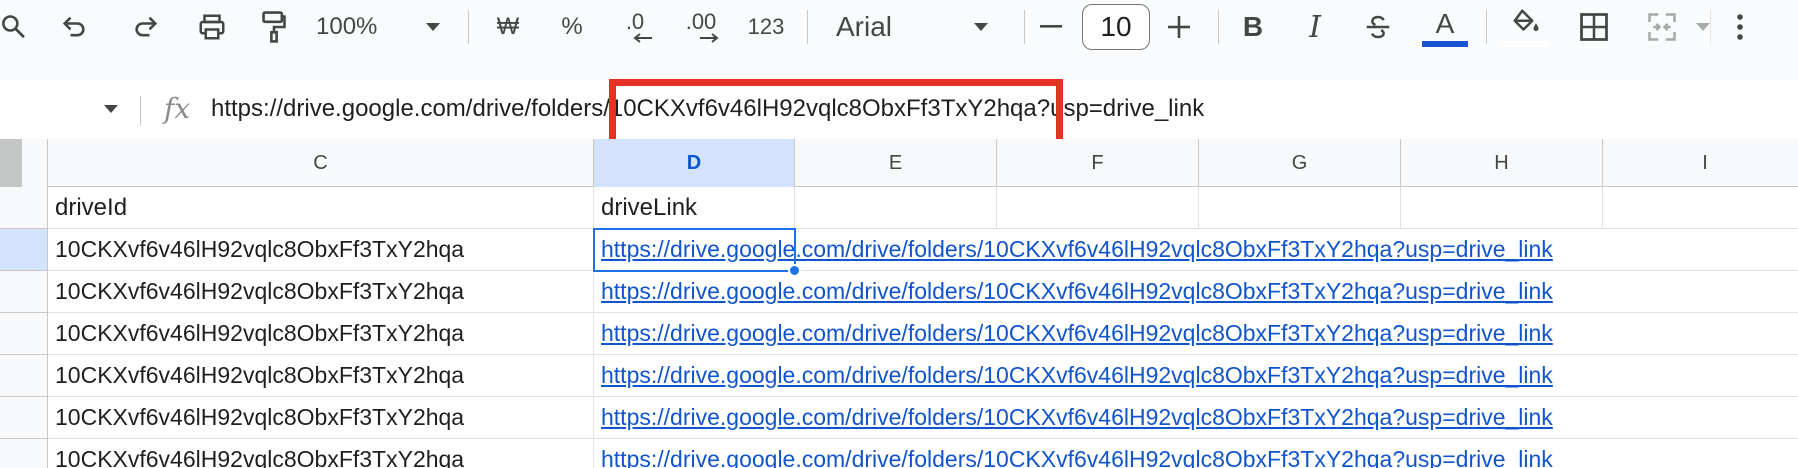  I want to click on column-header-d: D, so click(694, 163).